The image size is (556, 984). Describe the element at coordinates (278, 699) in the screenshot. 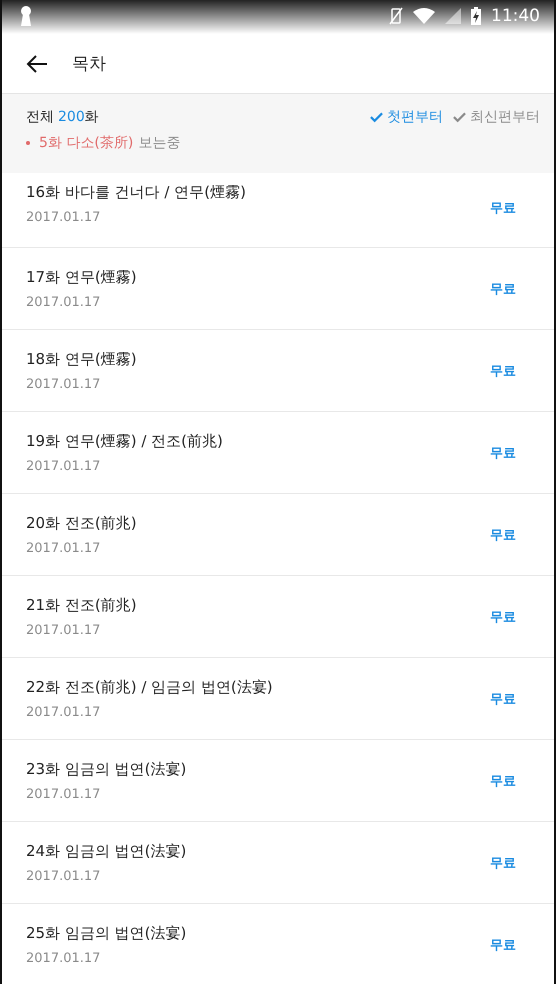

I see `episode-row: 22화 전조(前兆) / 임금의 법연(法宴) 2017.01.17 무료` at that location.